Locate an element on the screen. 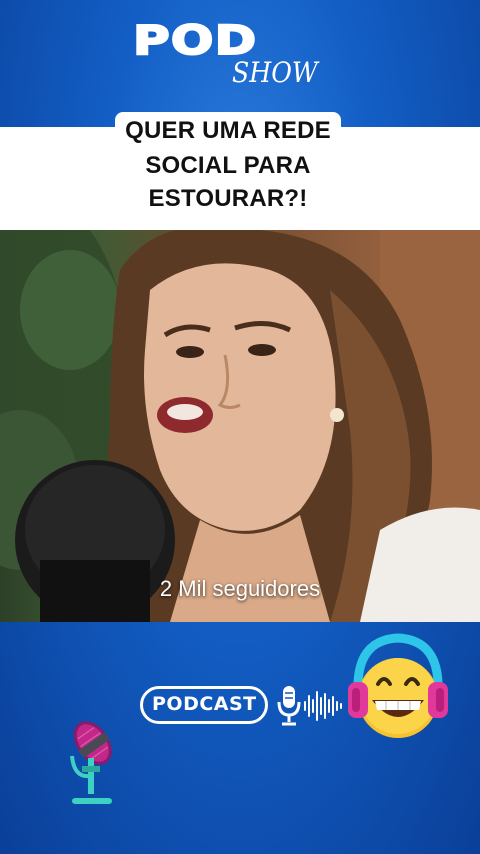  headline-line-2: SOCIAL PARA is located at coordinates (228, 165).